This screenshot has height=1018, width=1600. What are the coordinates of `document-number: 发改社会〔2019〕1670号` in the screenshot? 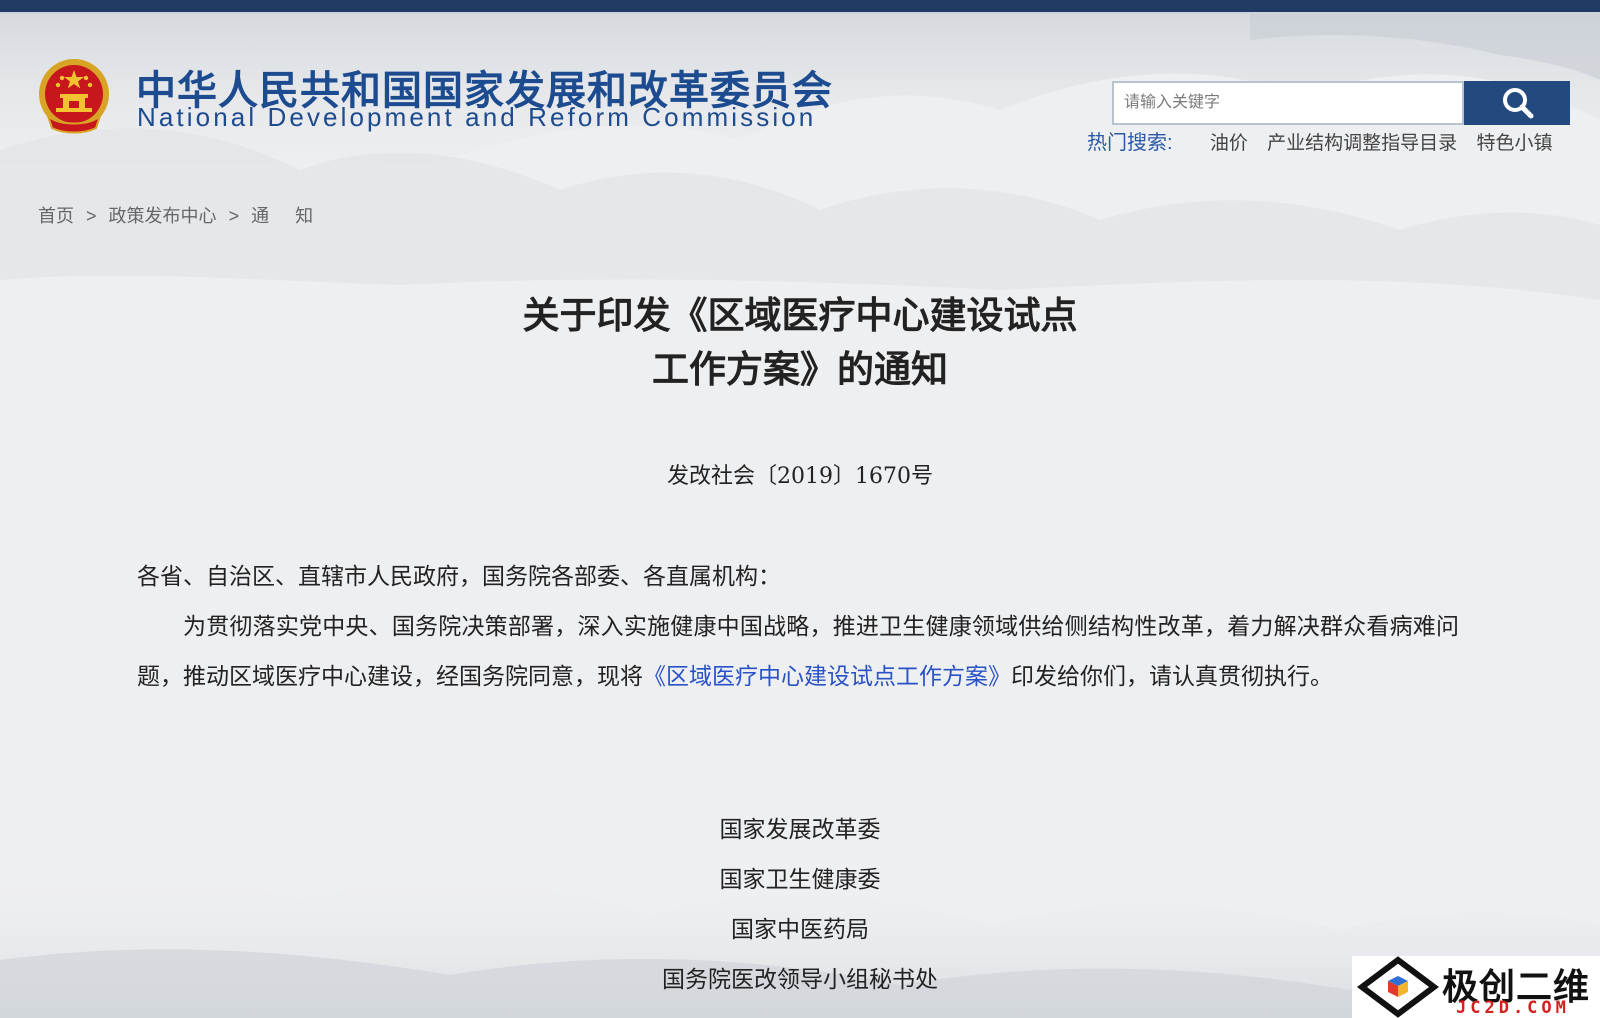 It's located at (800, 476).